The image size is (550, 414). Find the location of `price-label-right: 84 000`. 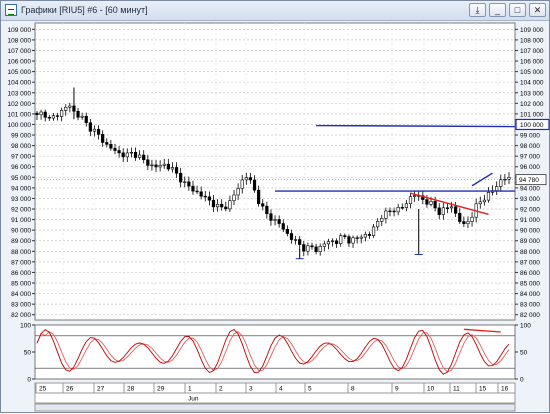

price-label-right: 84 000 is located at coordinates (530, 294).